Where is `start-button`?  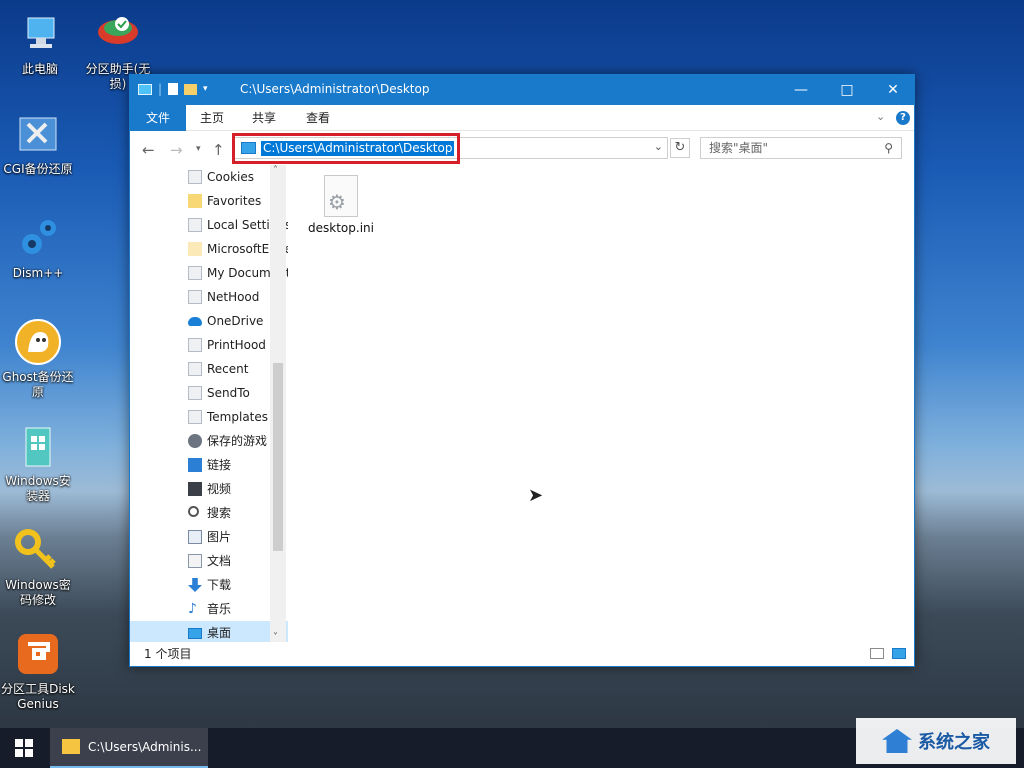 start-button is located at coordinates (24, 748).